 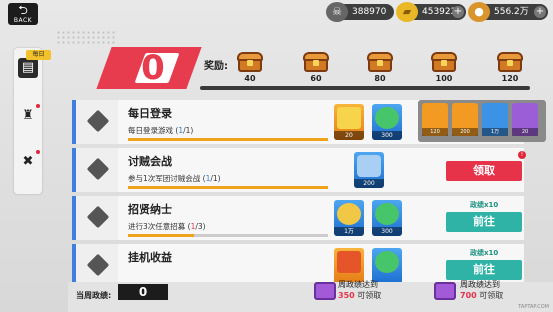 I want to click on nav-achievement: ♜, so click(x=28, y=116).